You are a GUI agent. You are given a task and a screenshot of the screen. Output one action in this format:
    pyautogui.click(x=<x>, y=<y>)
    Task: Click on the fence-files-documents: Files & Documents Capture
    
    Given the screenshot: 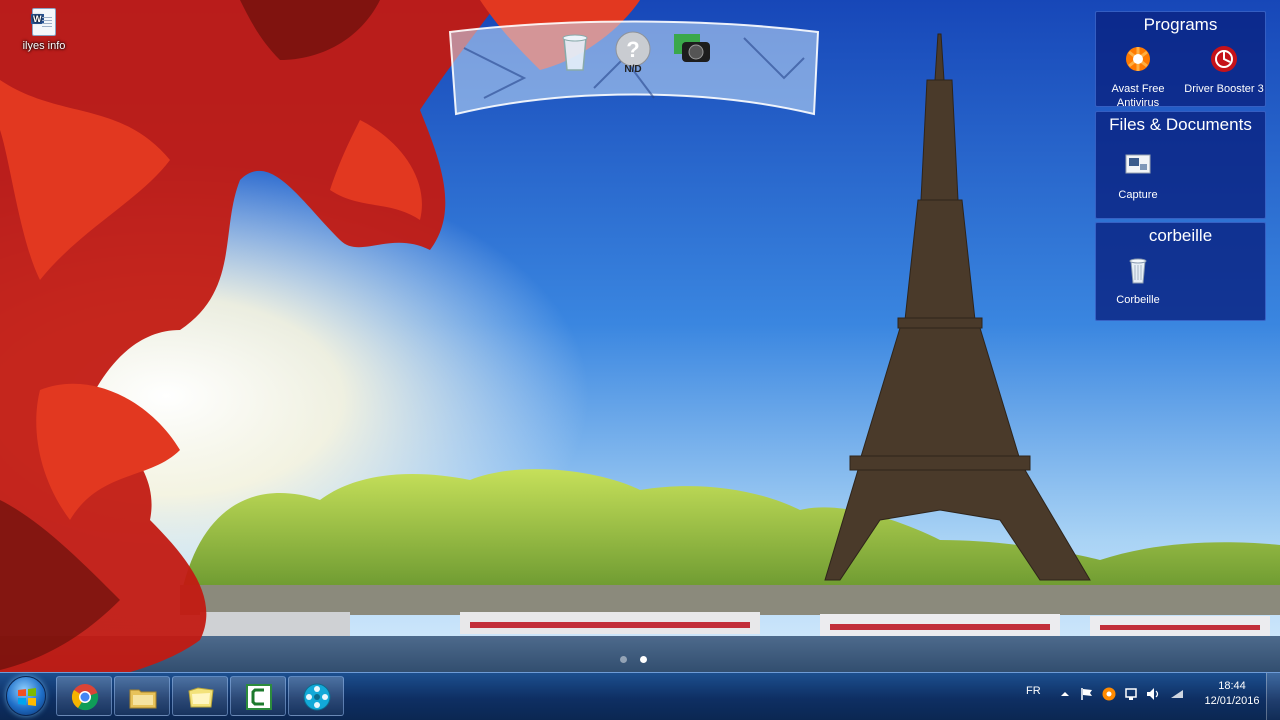 What is the action you would take?
    pyautogui.click(x=1180, y=165)
    